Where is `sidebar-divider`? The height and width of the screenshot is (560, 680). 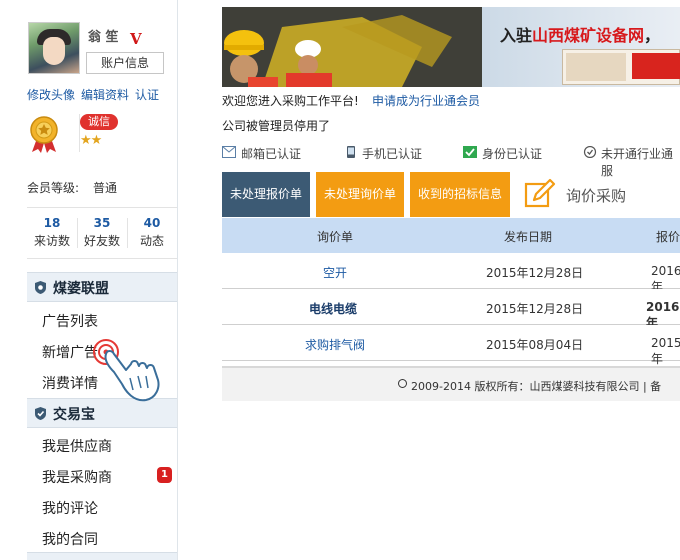 sidebar-divider is located at coordinates (177, 280).